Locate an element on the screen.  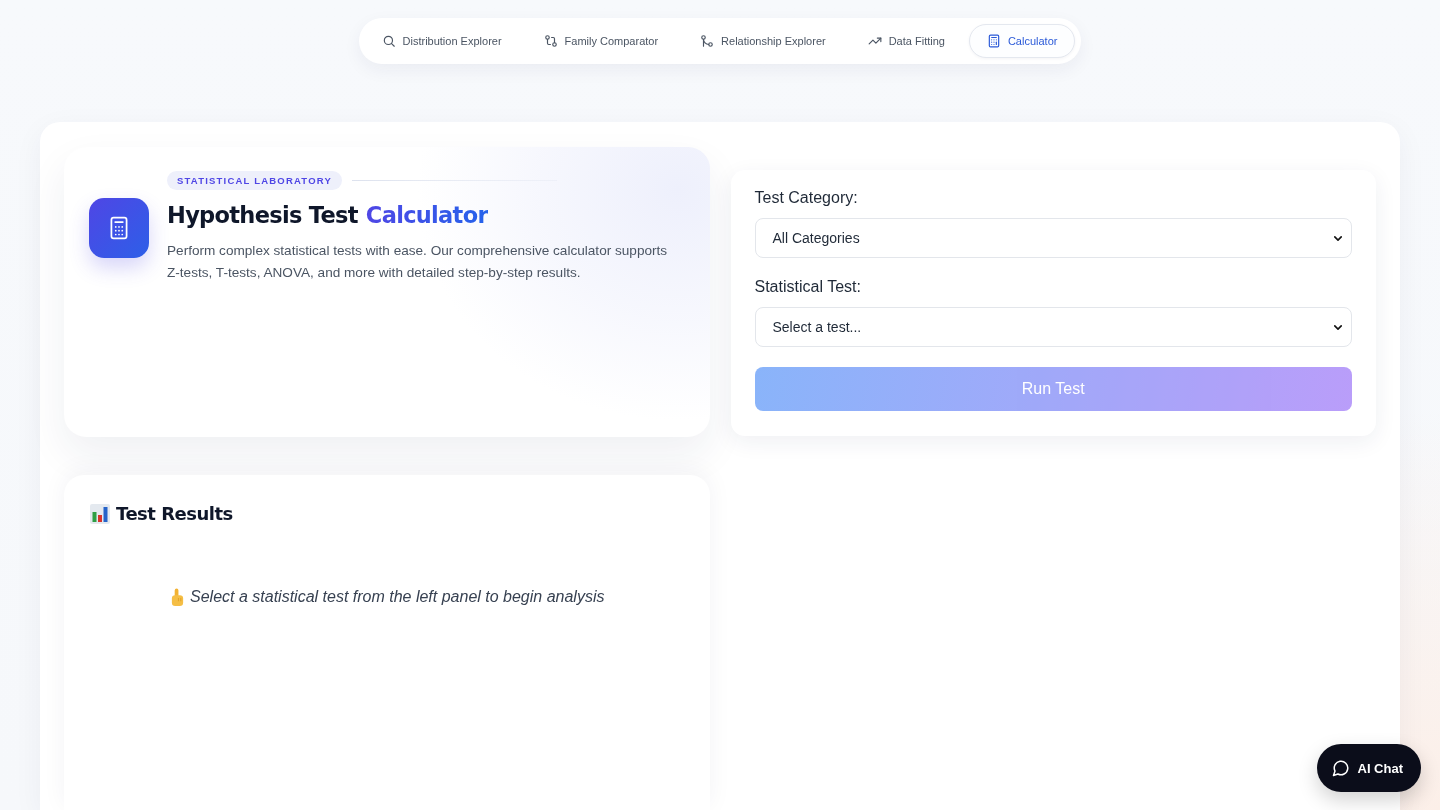
compare-arrows-icon is located at coordinates (550, 41).